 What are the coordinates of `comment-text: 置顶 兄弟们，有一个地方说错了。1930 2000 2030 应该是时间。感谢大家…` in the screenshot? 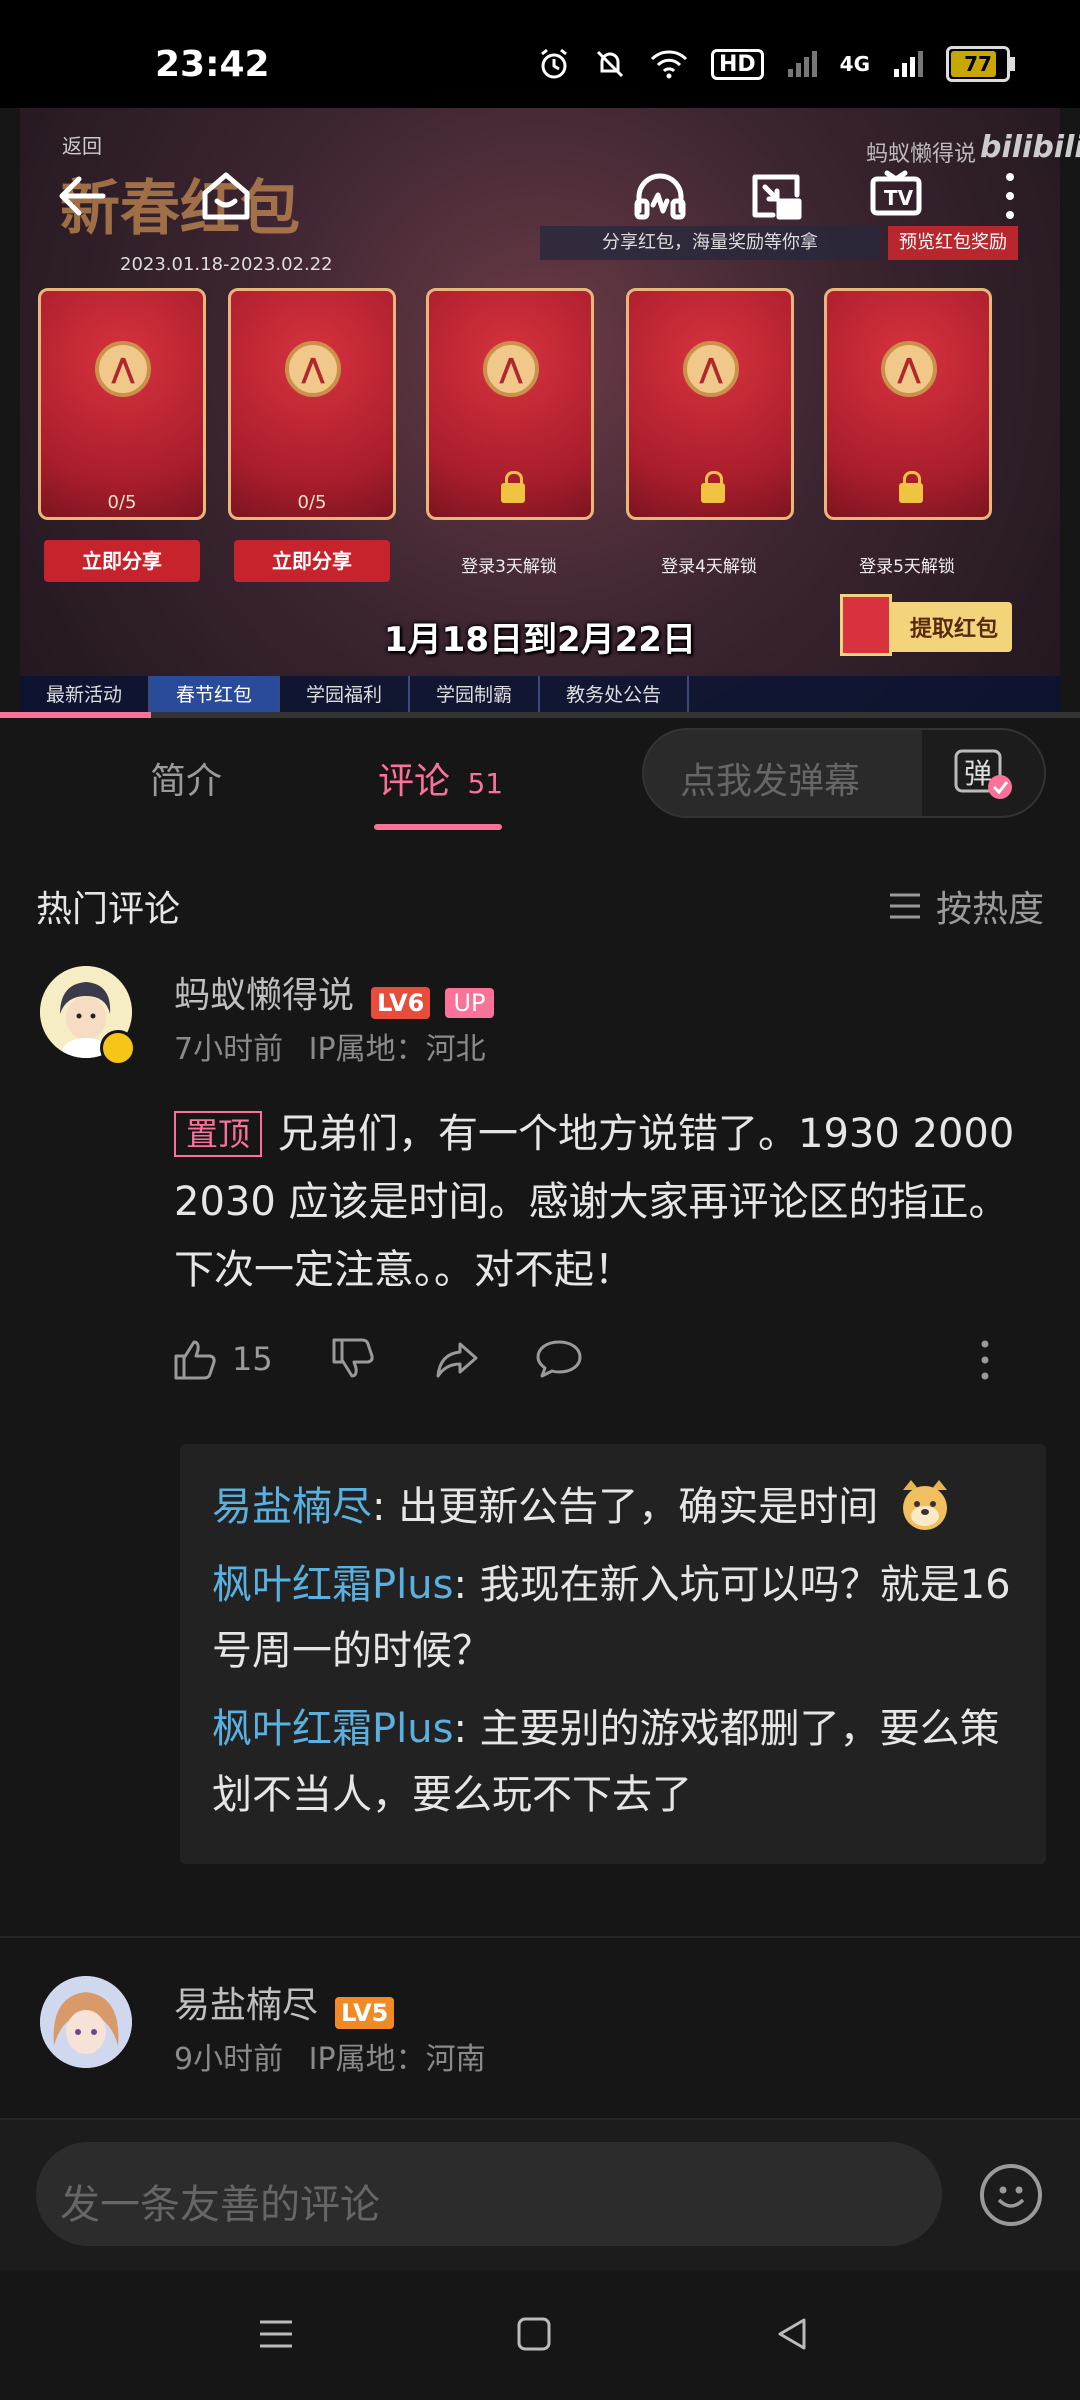 It's located at (609, 1202).